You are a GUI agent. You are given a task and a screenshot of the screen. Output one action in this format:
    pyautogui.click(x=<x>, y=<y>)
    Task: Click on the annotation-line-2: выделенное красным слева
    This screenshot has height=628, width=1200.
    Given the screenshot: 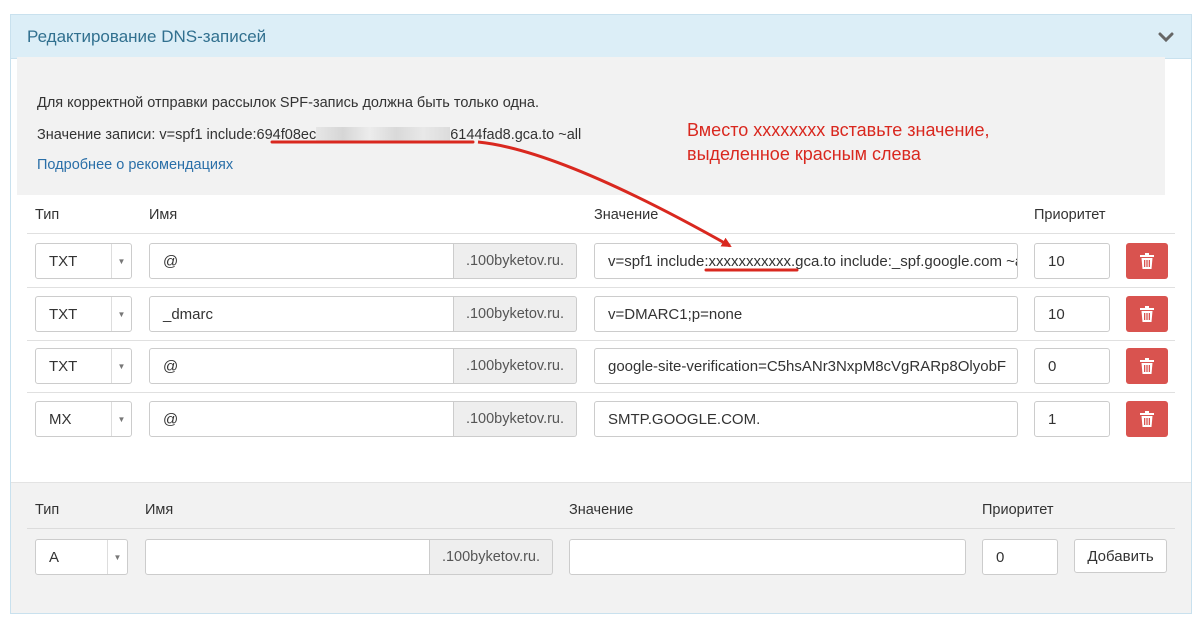 What is the action you would take?
    pyautogui.click(x=804, y=154)
    